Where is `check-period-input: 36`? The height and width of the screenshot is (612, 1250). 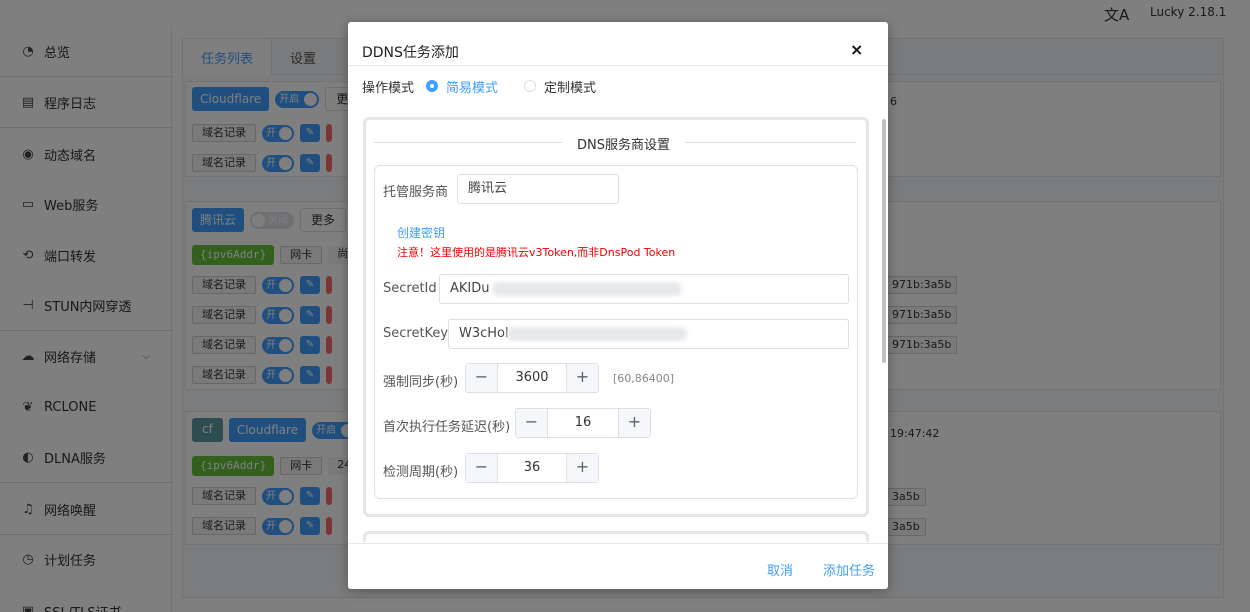
check-period-input: 36 is located at coordinates (532, 468).